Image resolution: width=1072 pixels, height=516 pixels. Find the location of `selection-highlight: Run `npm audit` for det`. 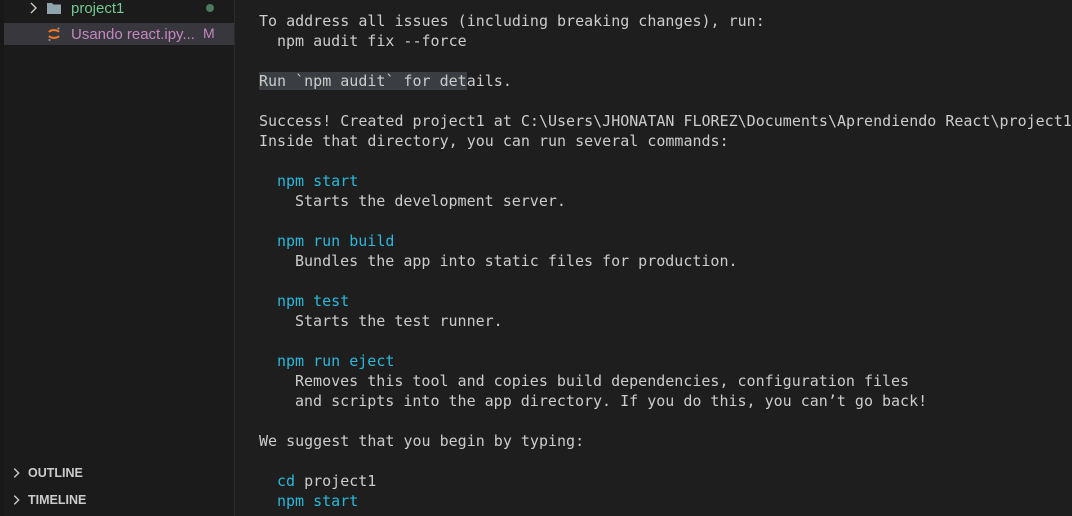

selection-highlight: Run `npm audit` for det is located at coordinates (363, 81).